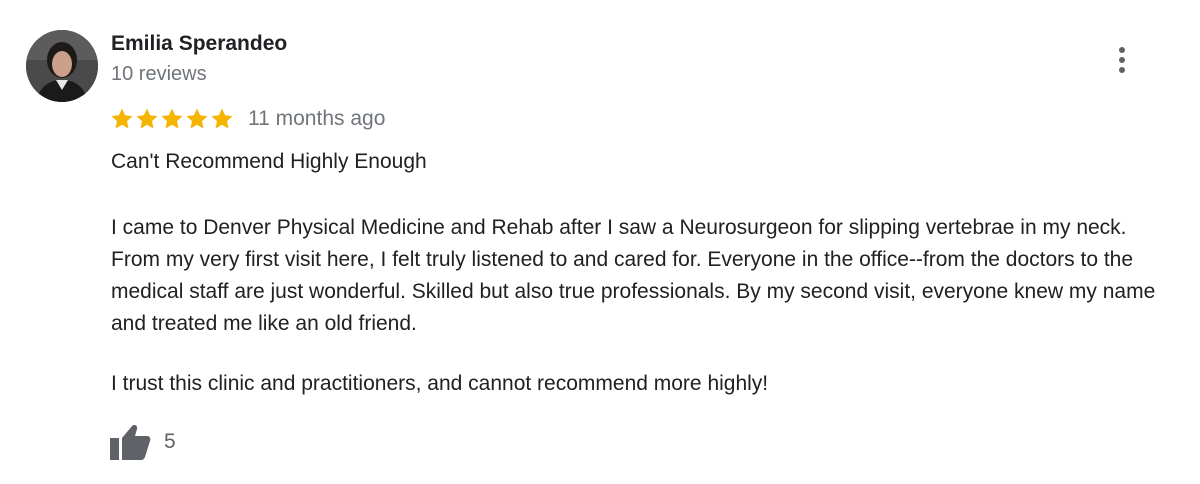 This screenshot has width=1200, height=484. I want to click on review-title: Can't Recommend Highly Enough, so click(269, 161).